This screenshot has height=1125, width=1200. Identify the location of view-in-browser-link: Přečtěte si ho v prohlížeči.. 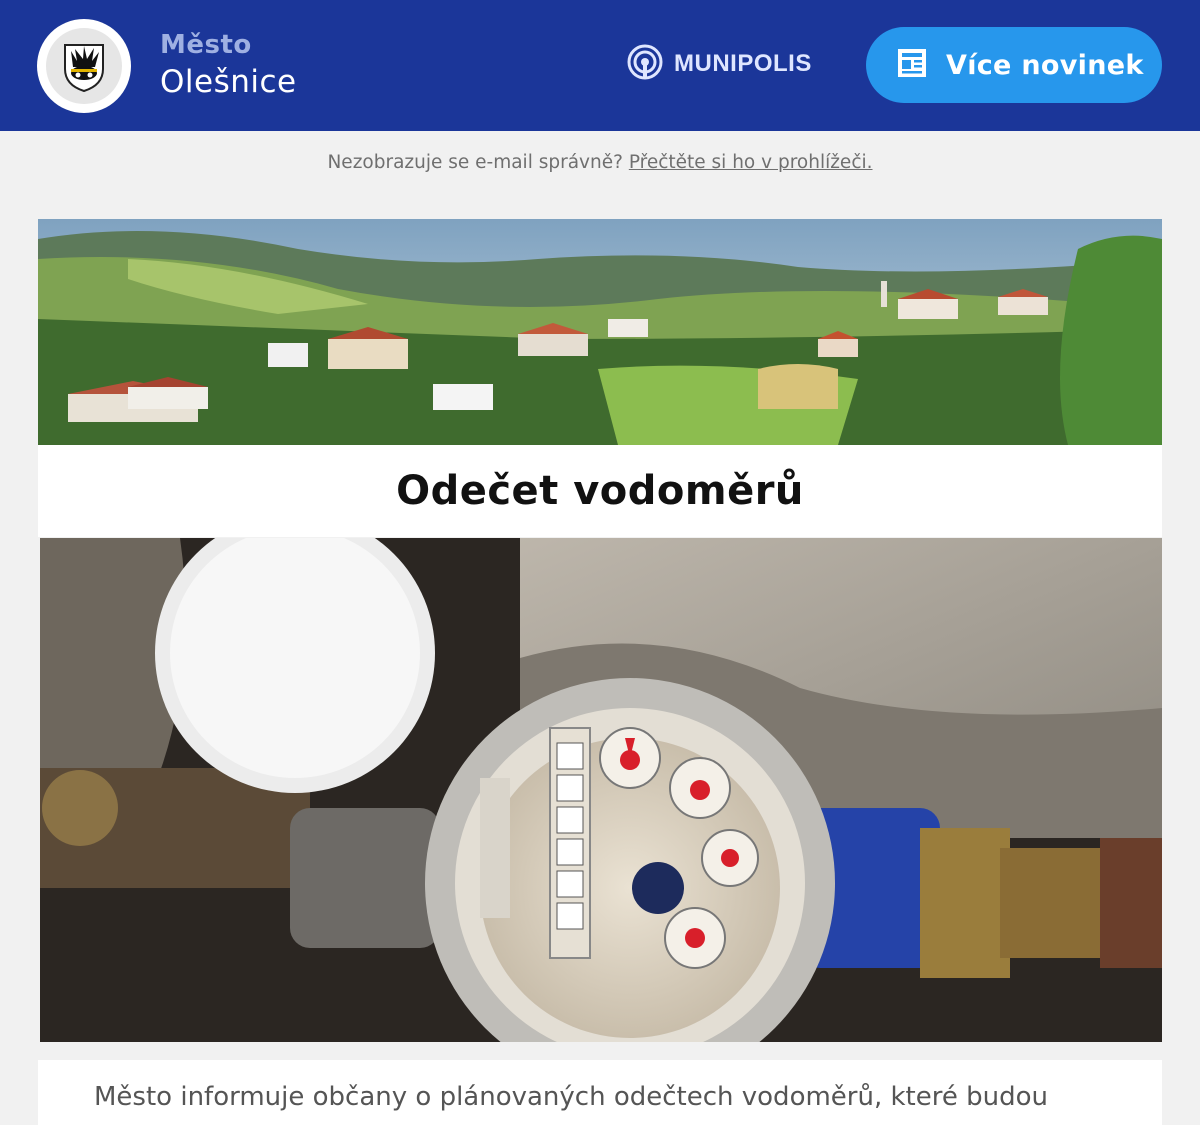
(751, 162).